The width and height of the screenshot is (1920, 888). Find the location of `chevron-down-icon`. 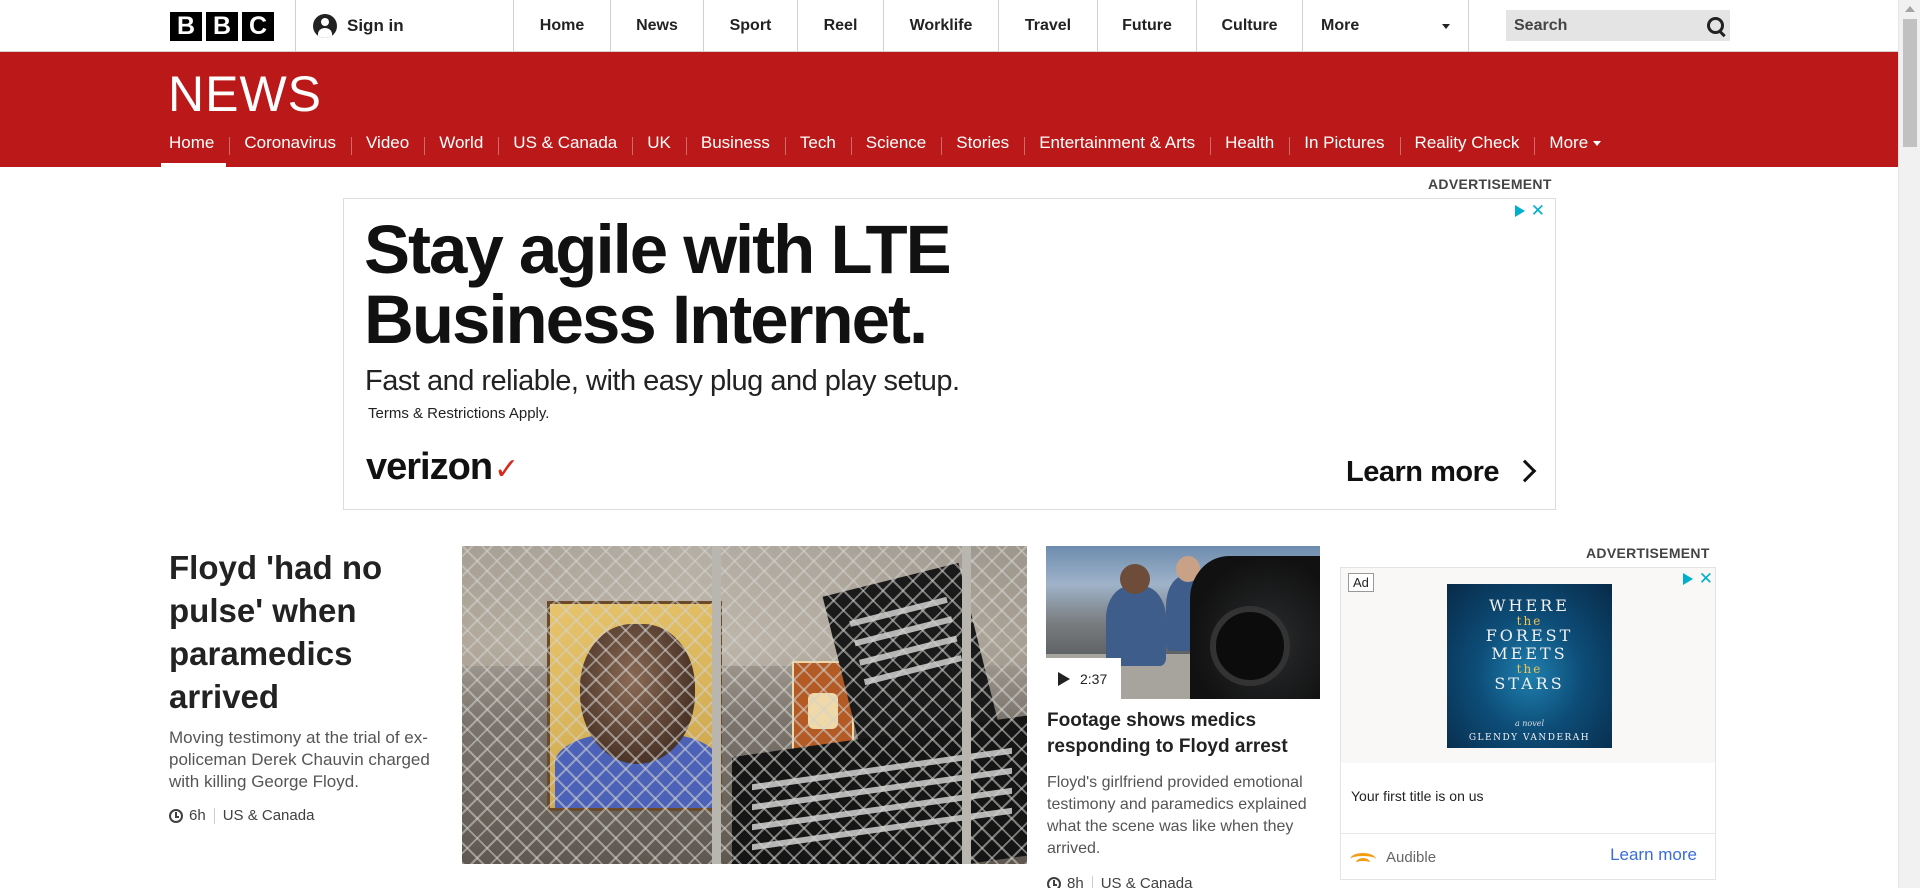

chevron-down-icon is located at coordinates (1446, 26).